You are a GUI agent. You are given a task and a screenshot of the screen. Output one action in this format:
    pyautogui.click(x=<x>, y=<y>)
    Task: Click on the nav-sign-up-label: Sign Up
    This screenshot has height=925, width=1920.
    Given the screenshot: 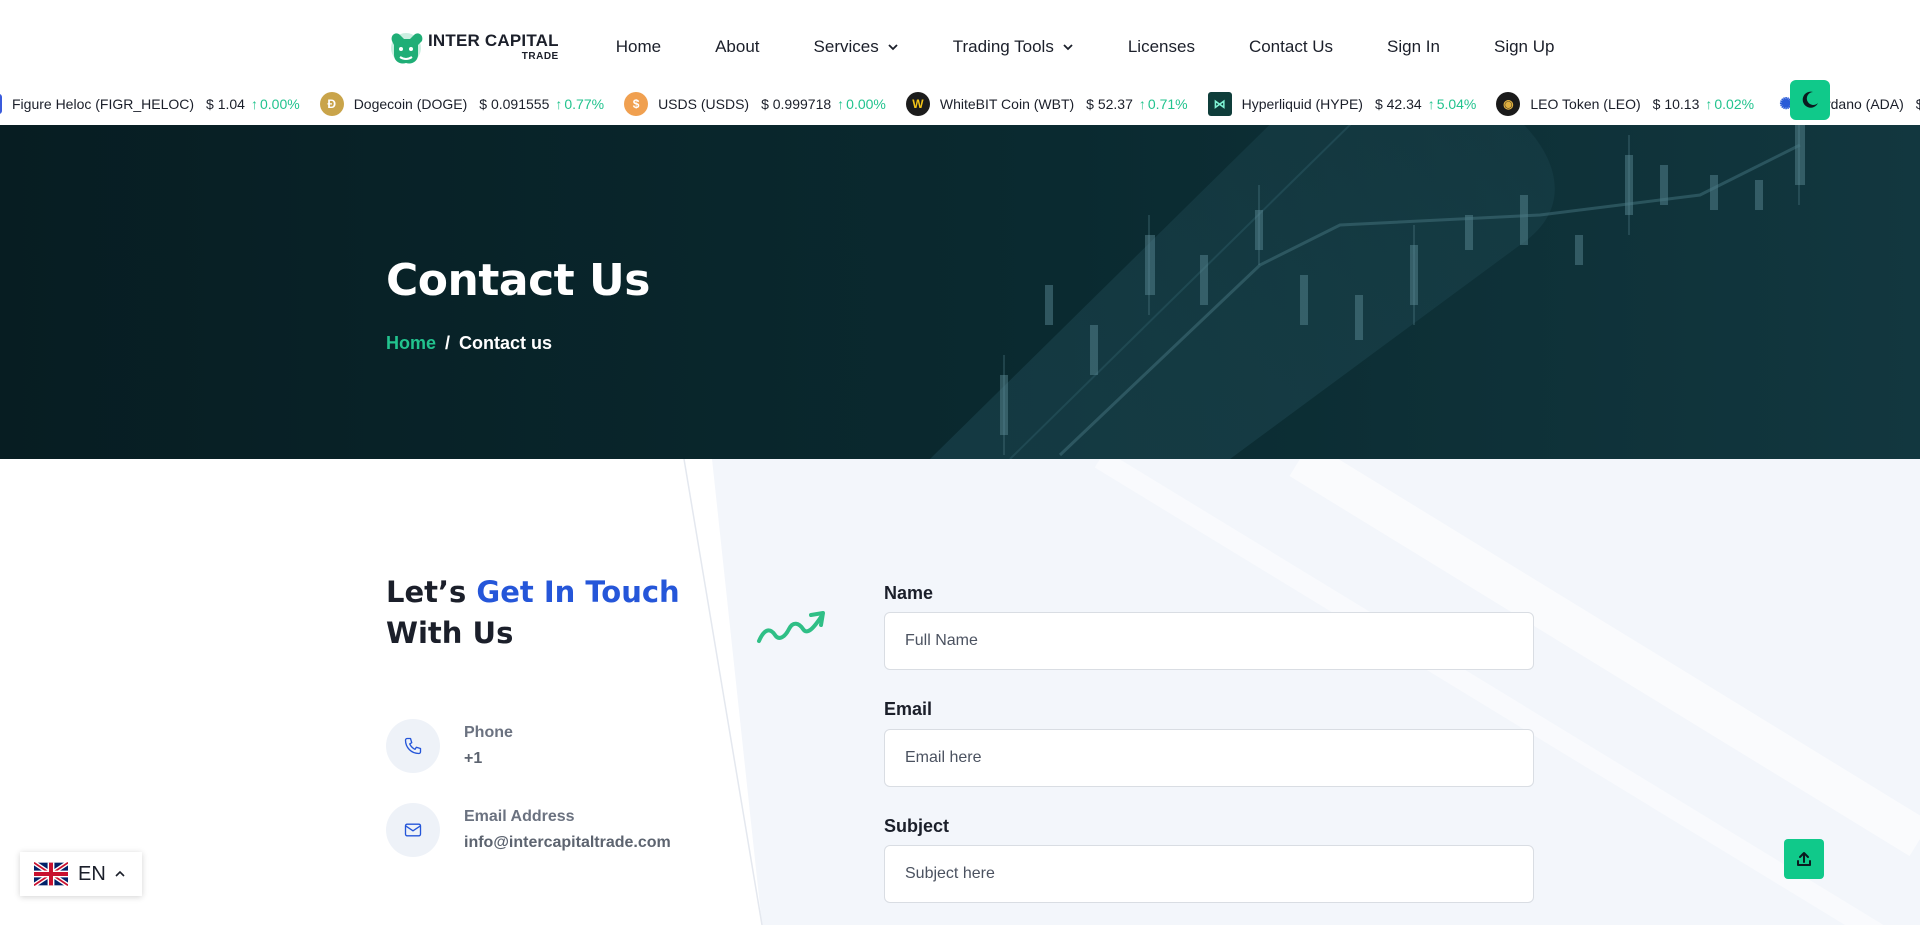 What is the action you would take?
    pyautogui.click(x=1524, y=46)
    